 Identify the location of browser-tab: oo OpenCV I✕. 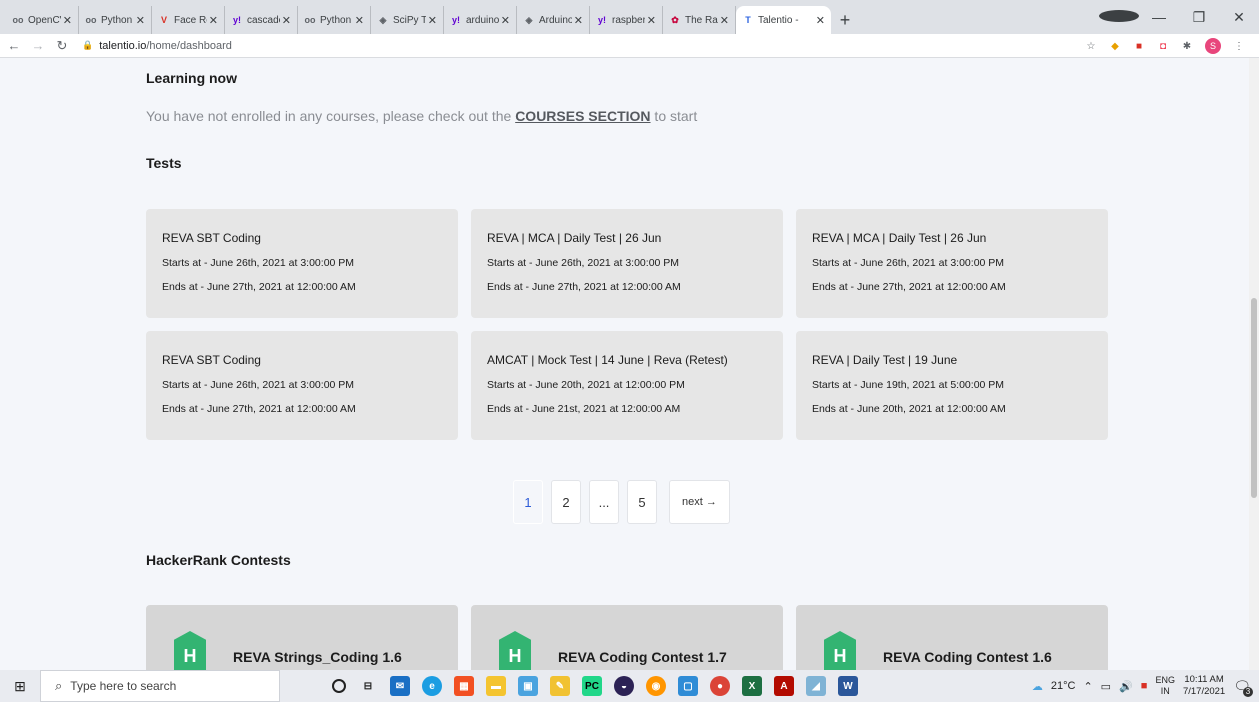
(42, 20).